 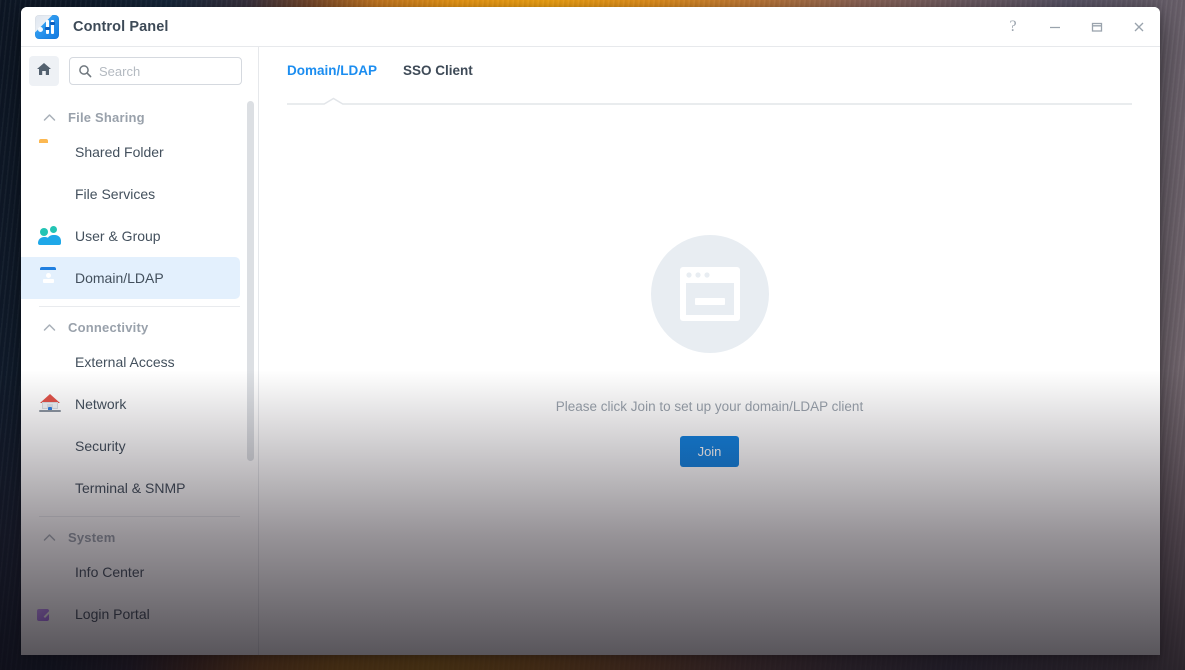 I want to click on sidebar-item-security: Security, so click(x=130, y=446).